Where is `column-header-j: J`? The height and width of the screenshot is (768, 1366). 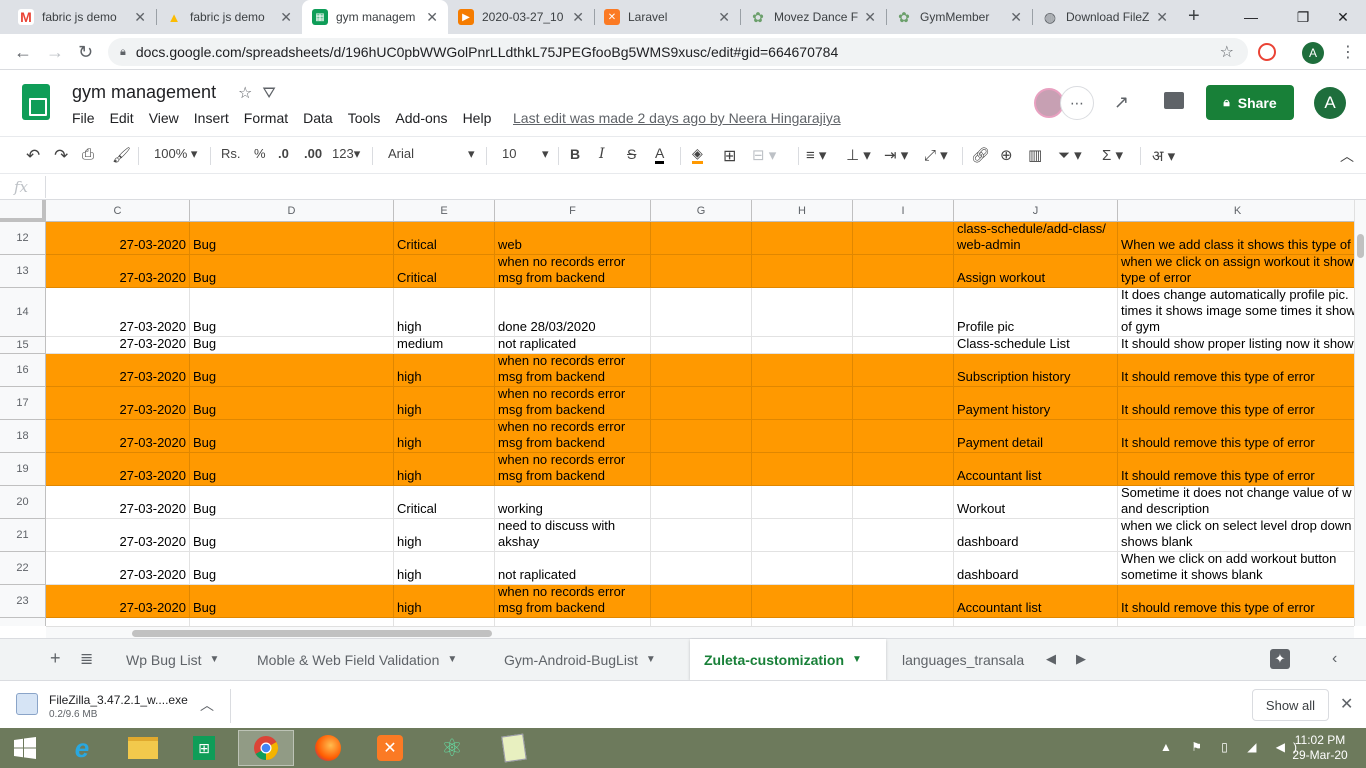 column-header-j: J is located at coordinates (1036, 211).